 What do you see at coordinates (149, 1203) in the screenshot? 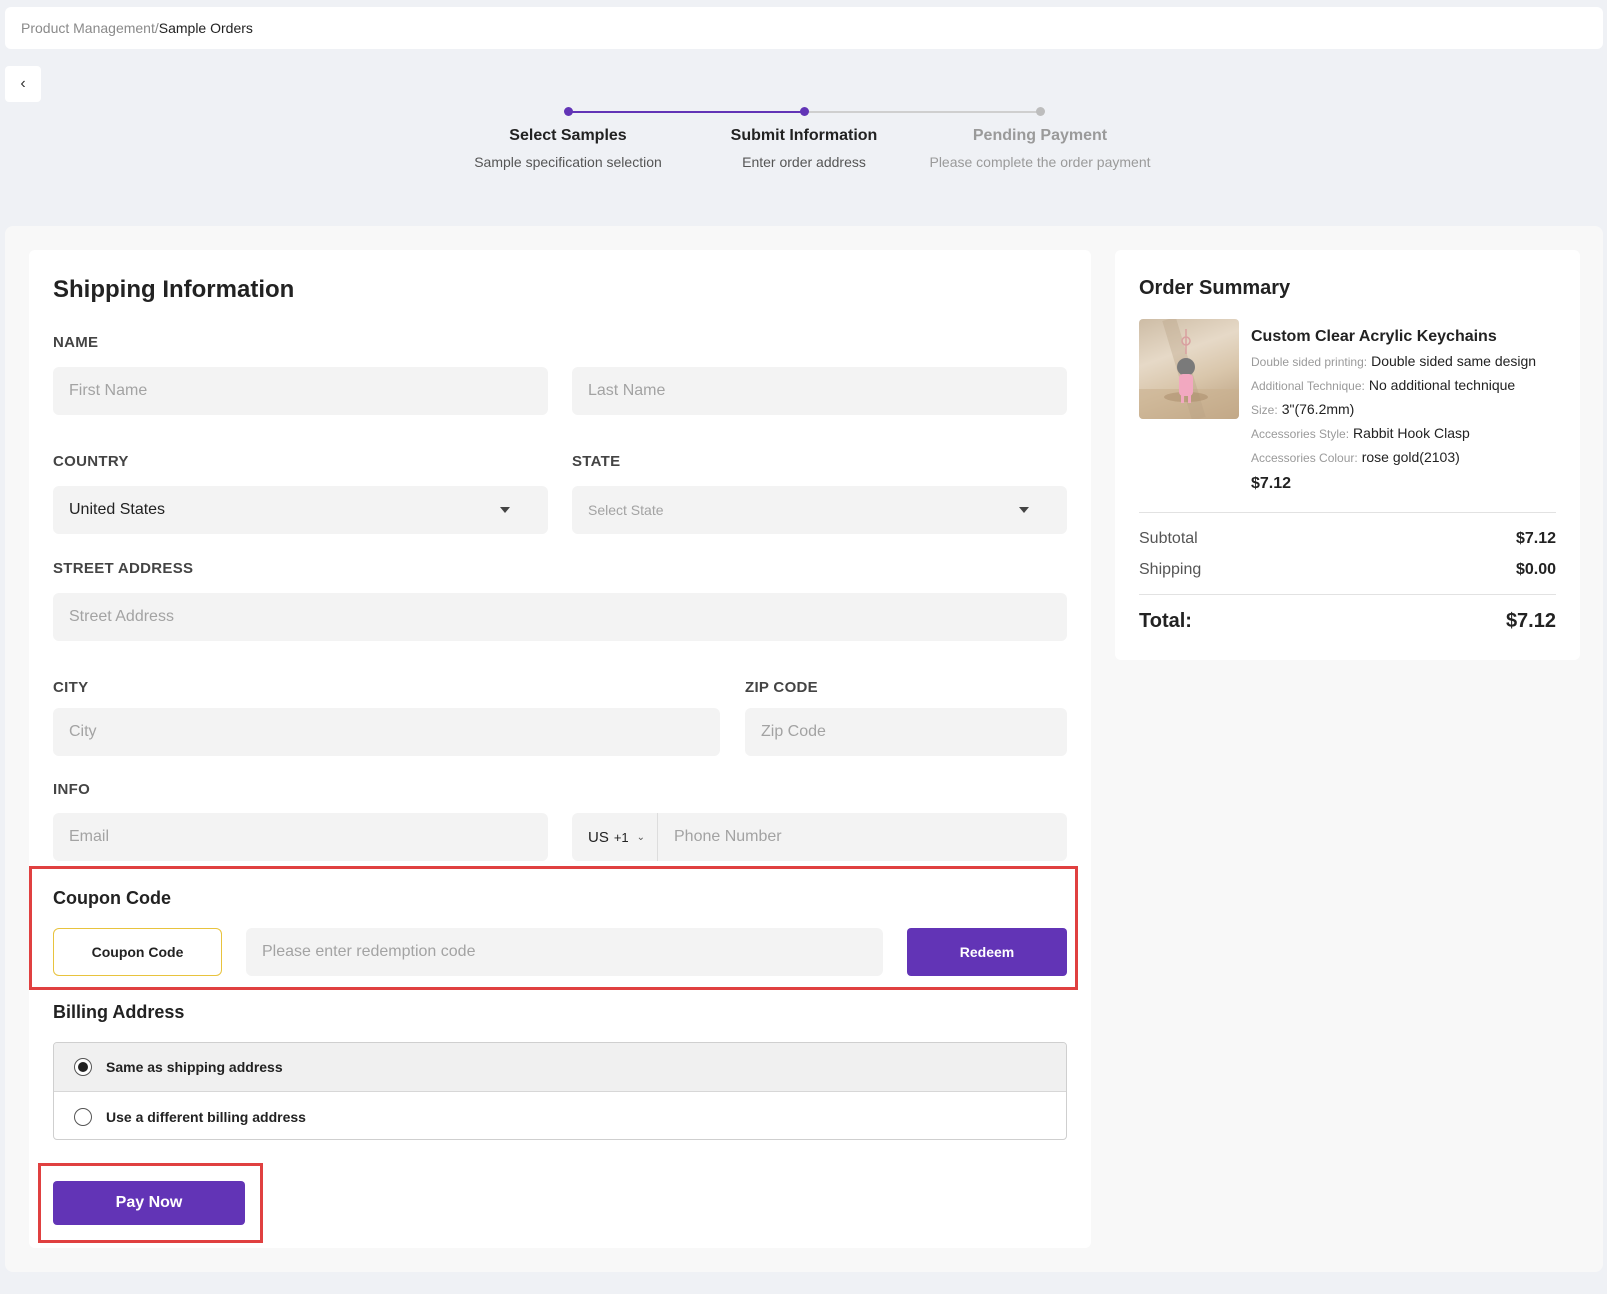
I see `pay-now-button: Pay Now` at bounding box center [149, 1203].